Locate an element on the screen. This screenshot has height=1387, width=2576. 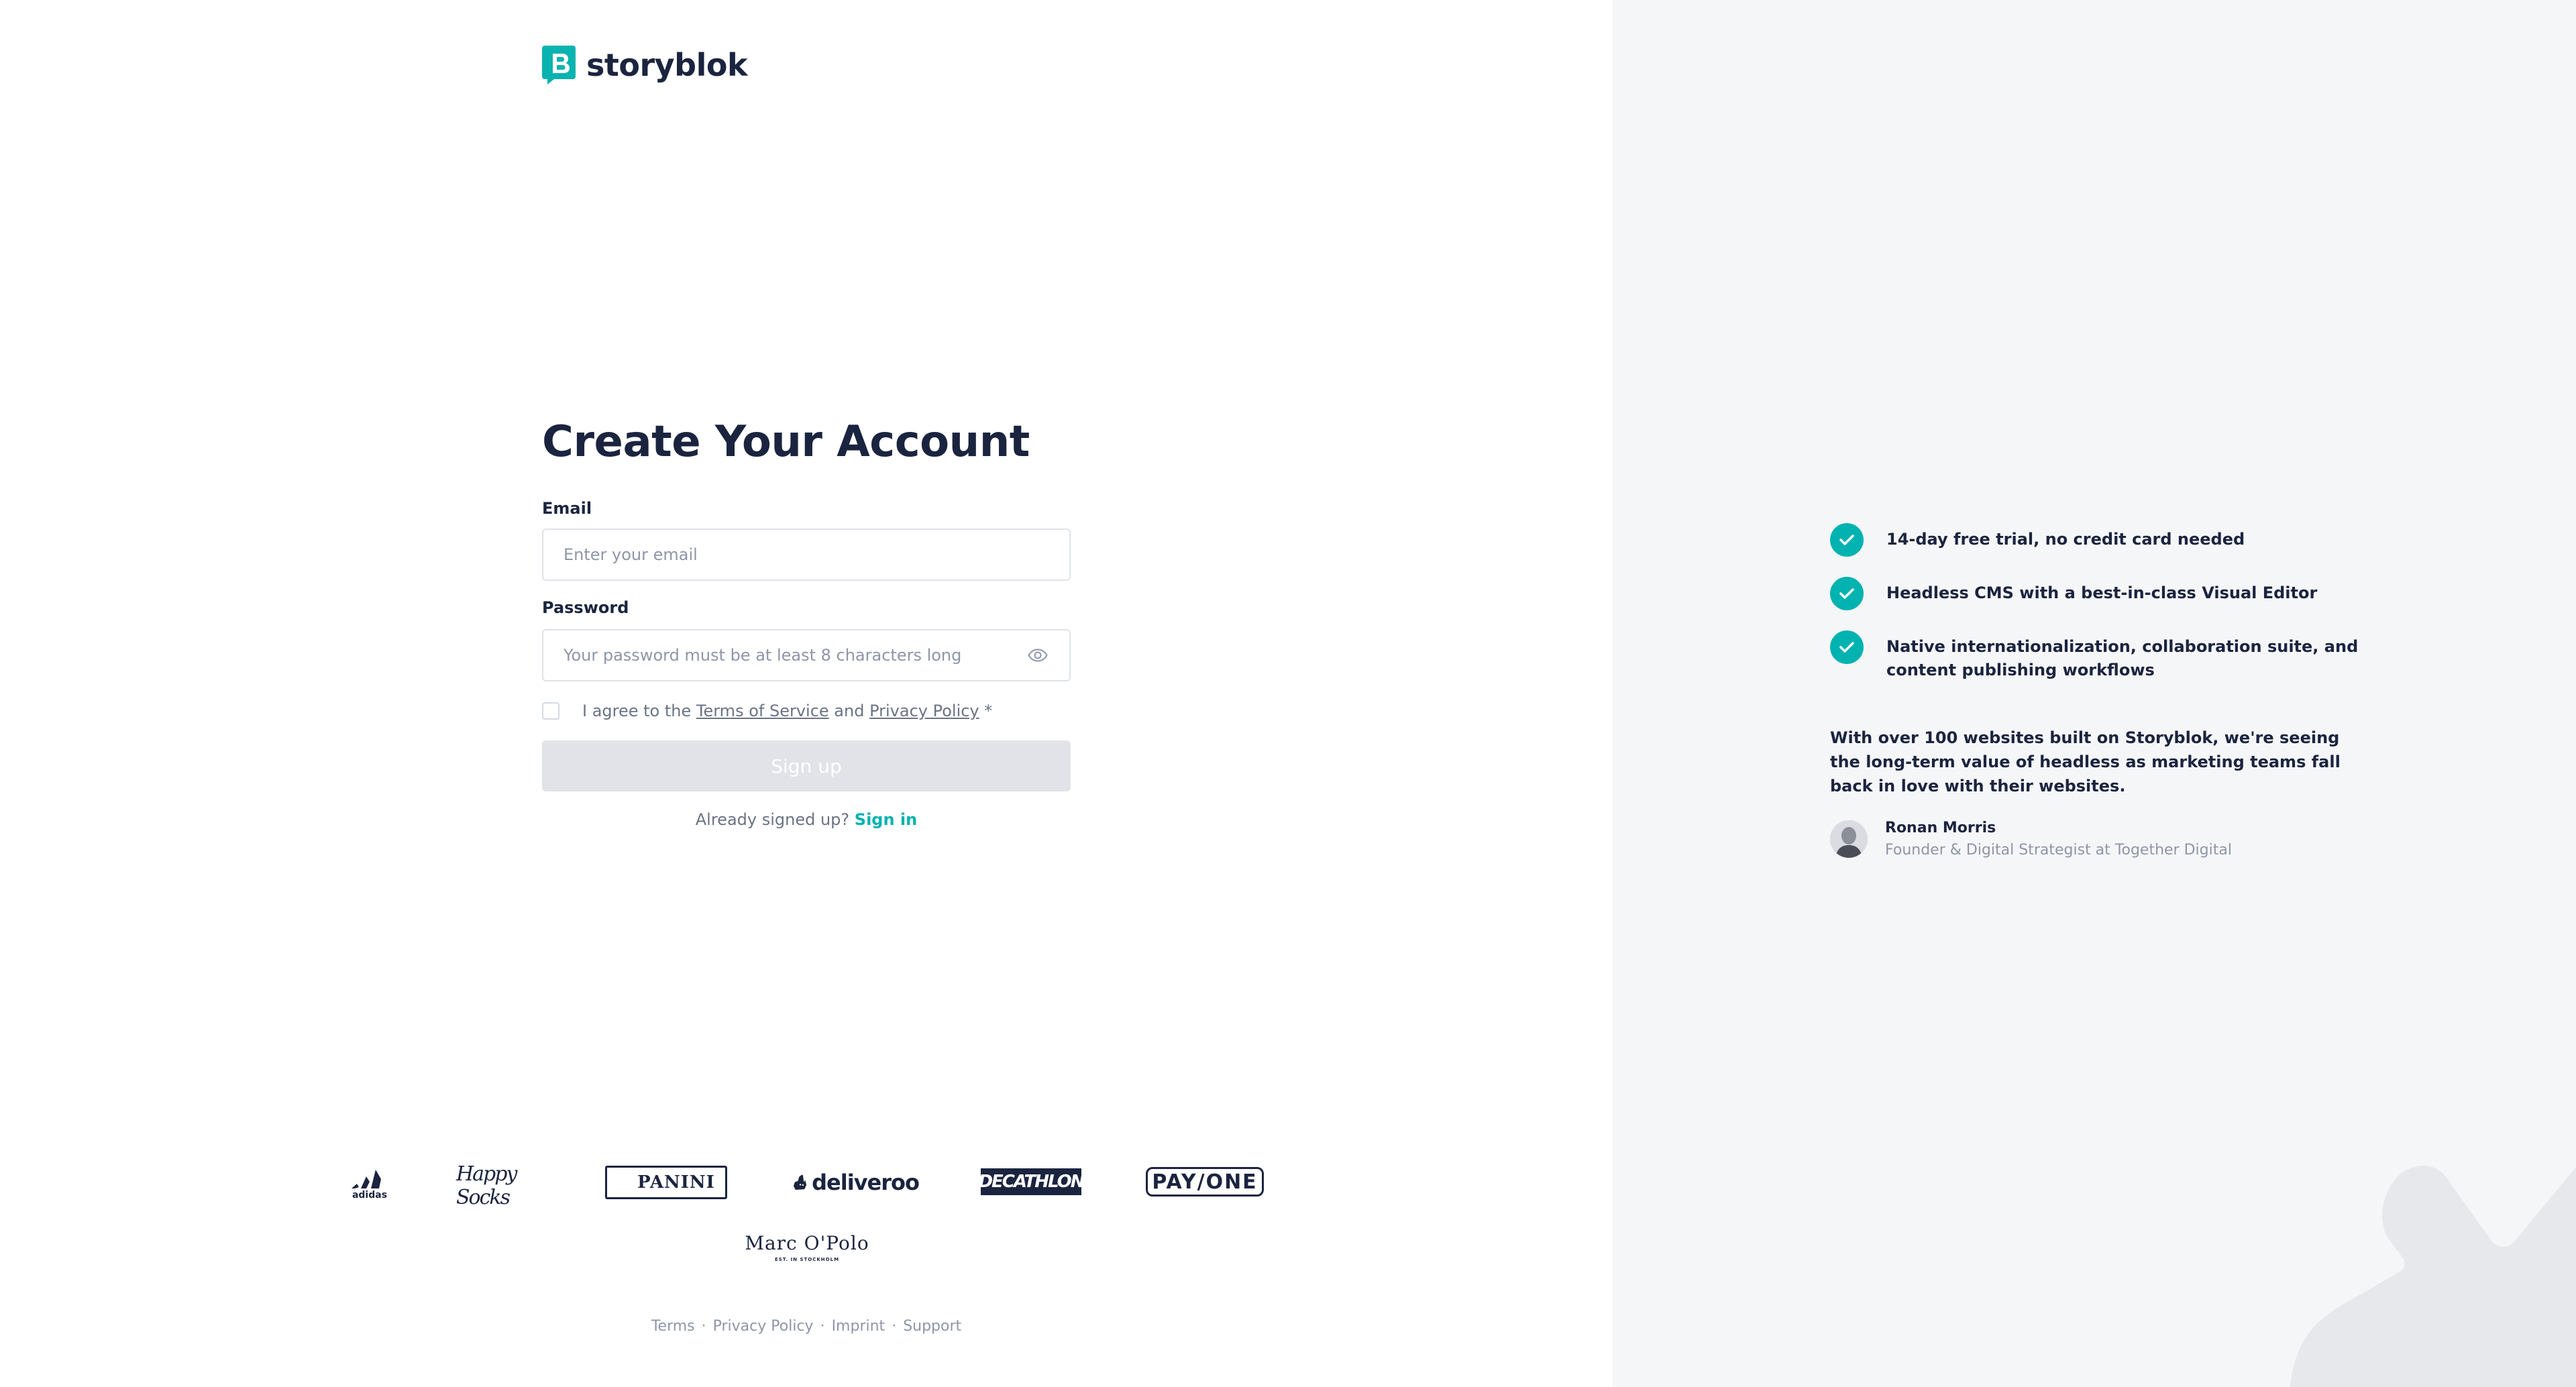
quote-start: With over is located at coordinates (1877, 737).